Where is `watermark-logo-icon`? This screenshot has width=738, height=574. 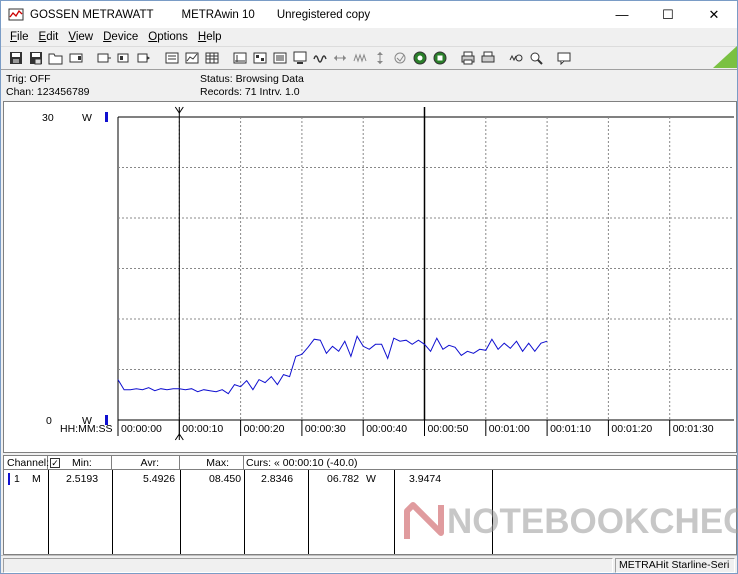
watermark-logo-icon is located at coordinates (424, 520).